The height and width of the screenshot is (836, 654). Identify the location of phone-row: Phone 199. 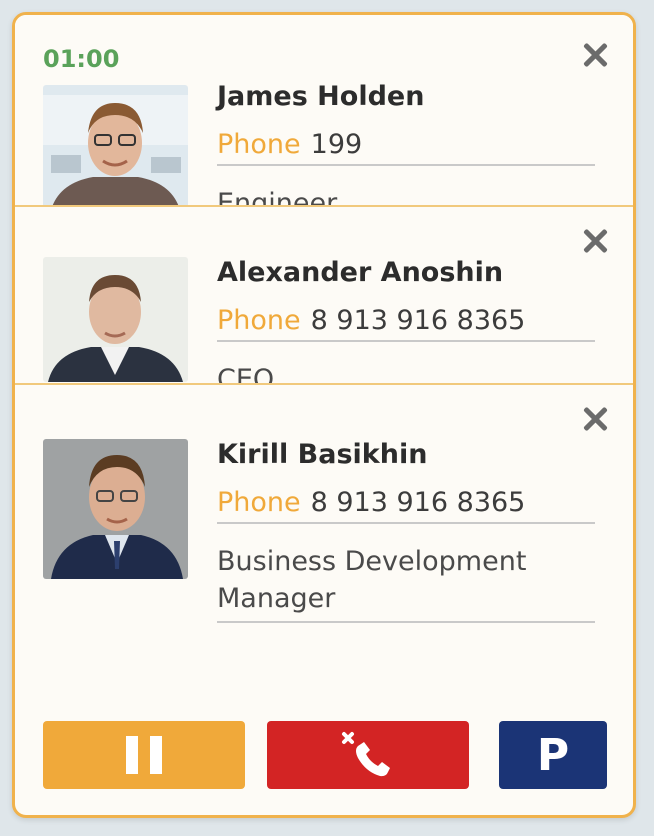
(406, 147).